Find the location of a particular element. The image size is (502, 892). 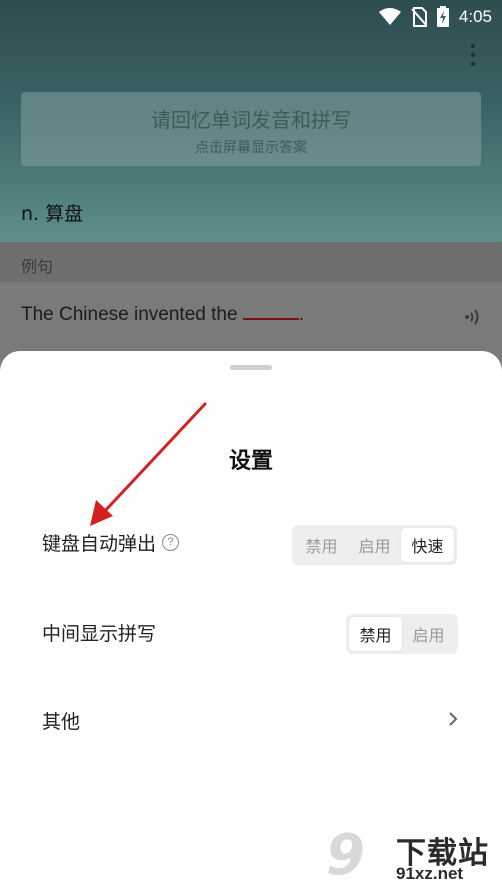

chevron-right-icon is located at coordinates (453, 719).